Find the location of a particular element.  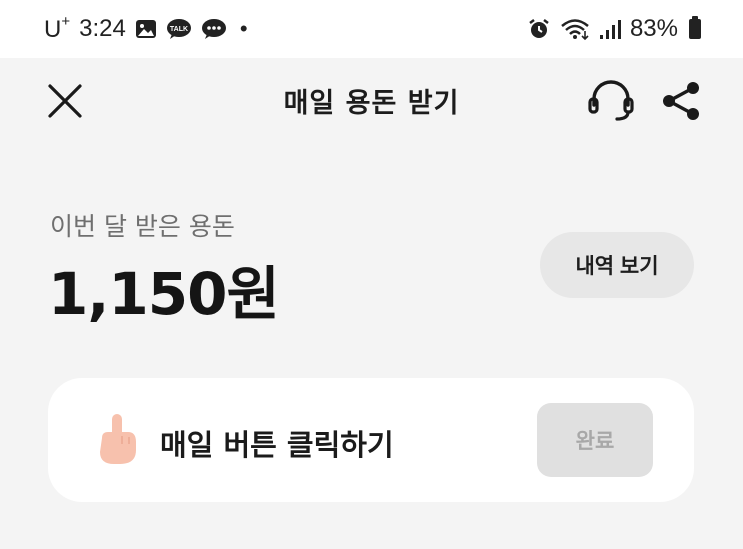

signal-icon is located at coordinates (610, 29).